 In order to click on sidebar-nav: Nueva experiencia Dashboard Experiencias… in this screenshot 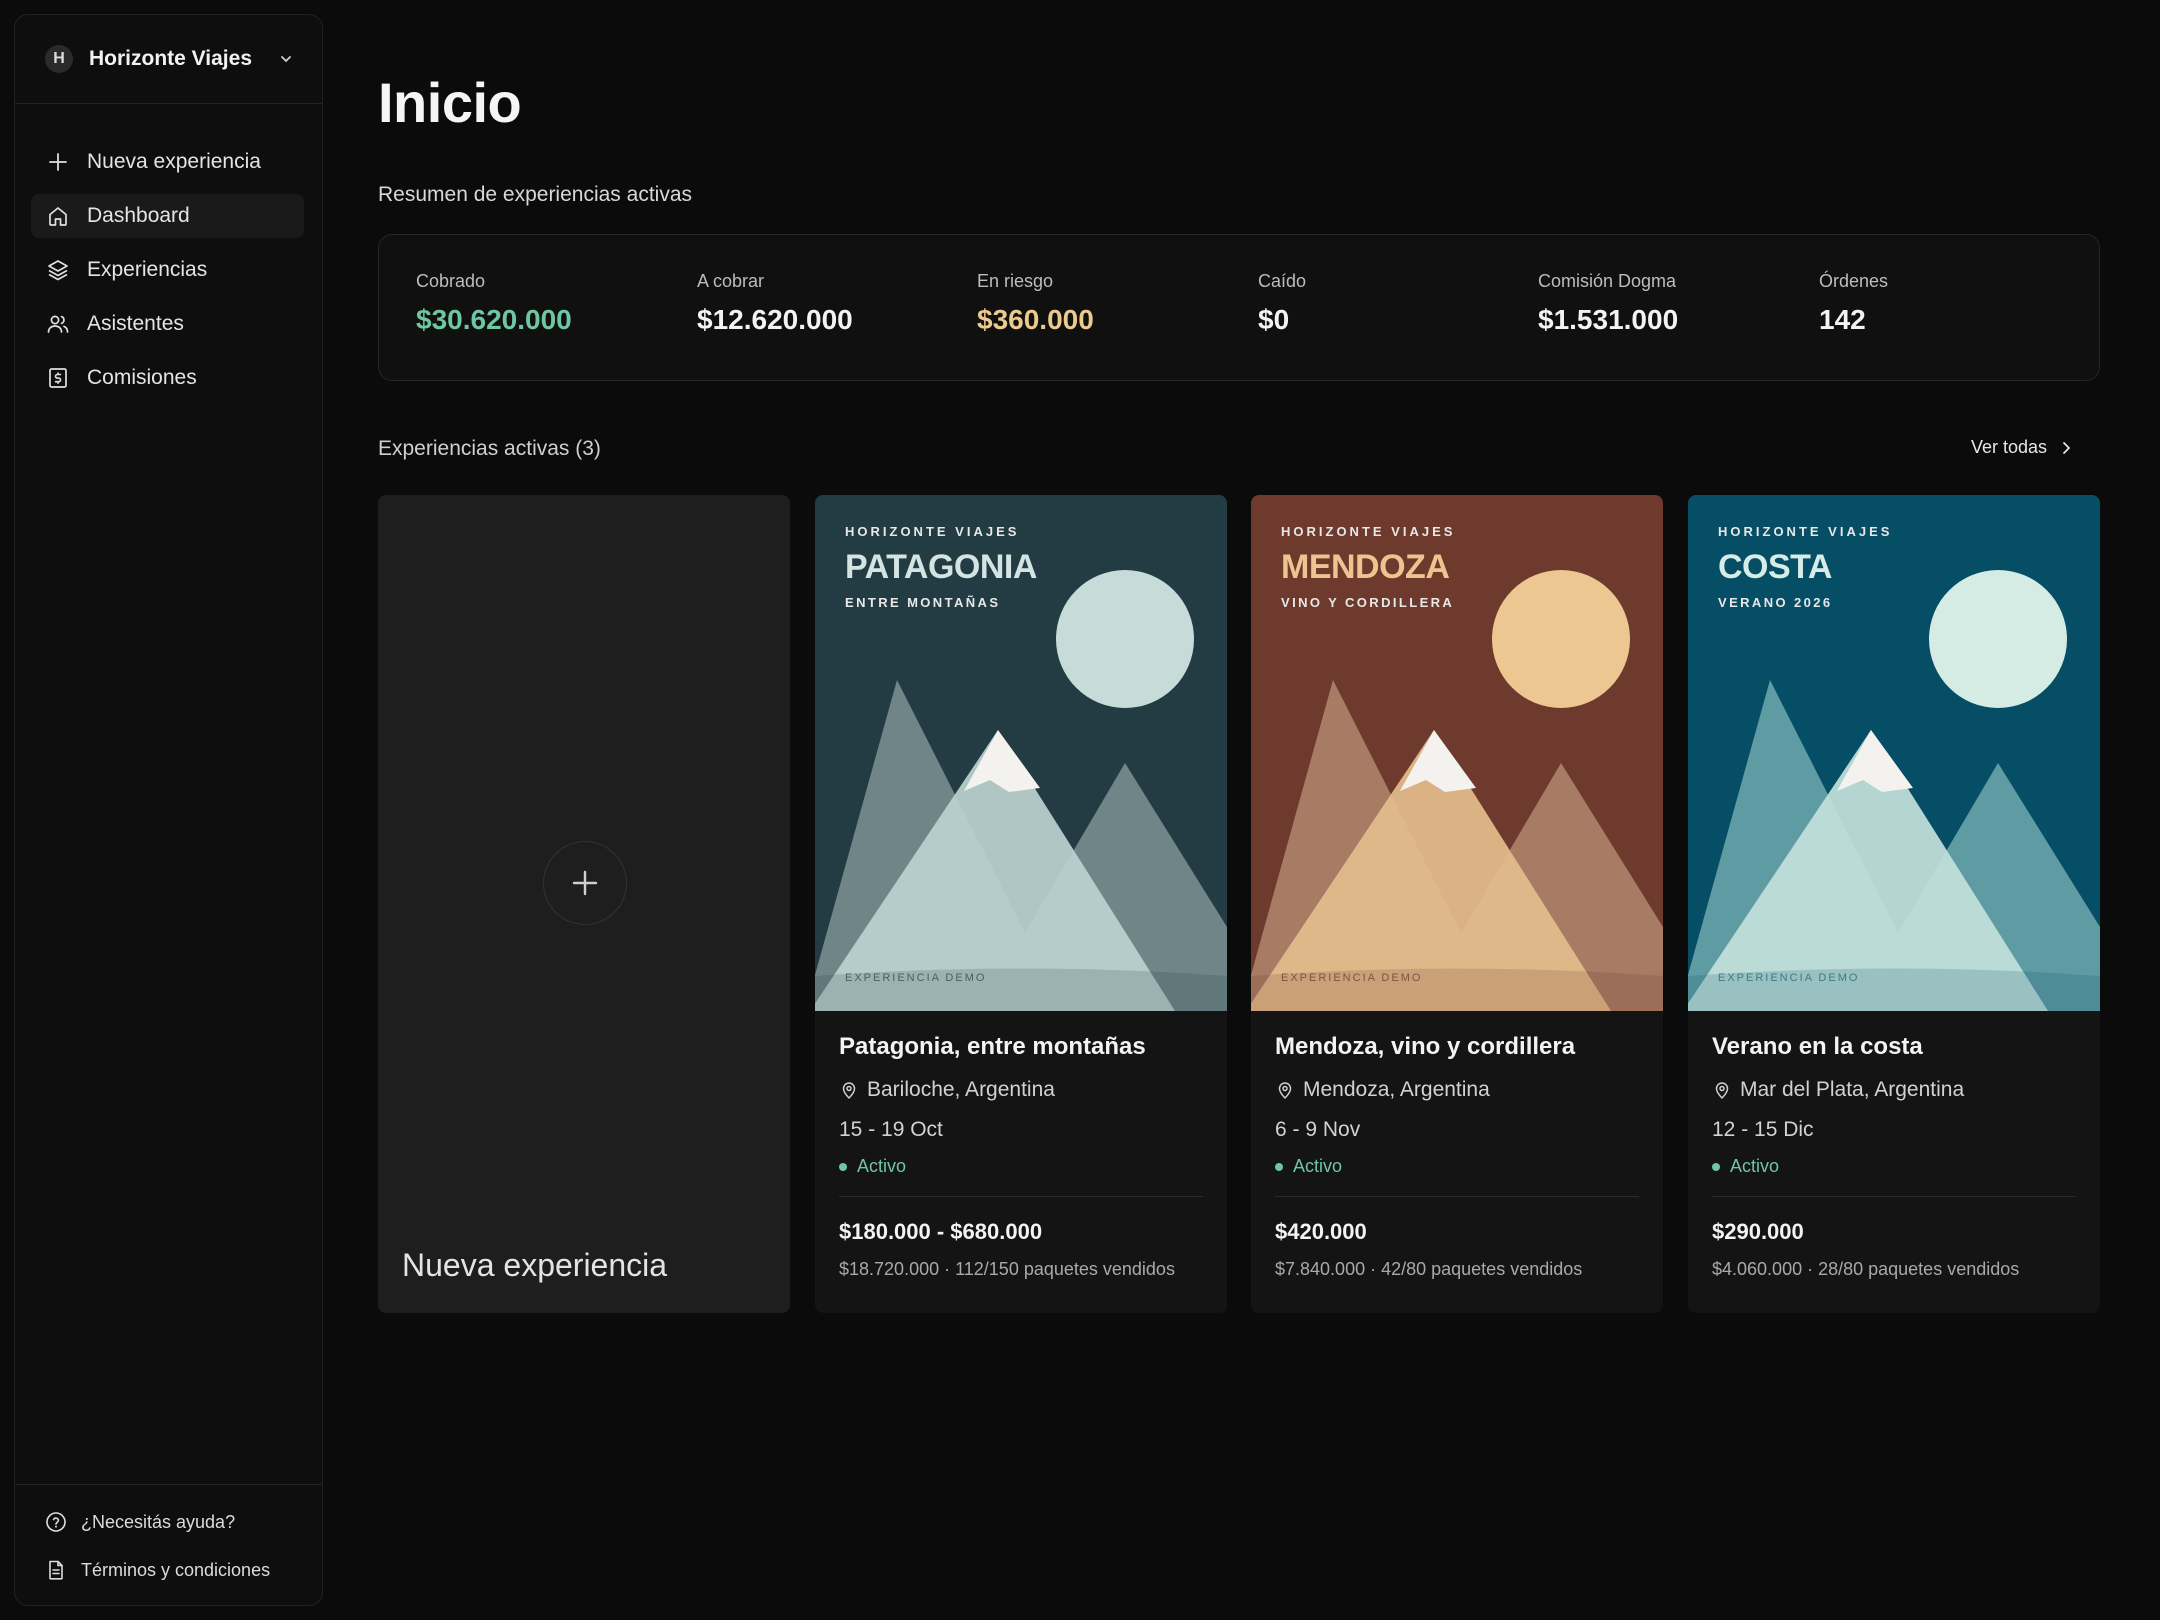, I will do `click(168, 252)`.